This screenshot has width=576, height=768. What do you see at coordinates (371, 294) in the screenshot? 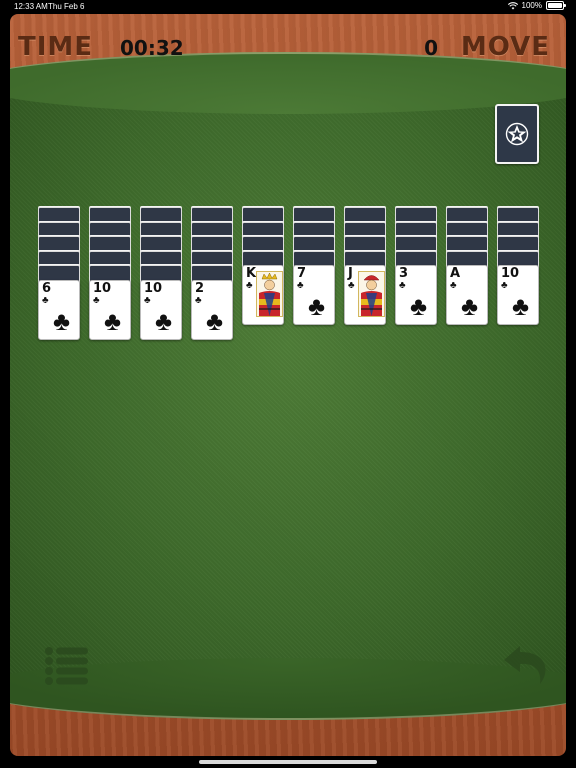
I see `jack-portrait-icon` at bounding box center [371, 294].